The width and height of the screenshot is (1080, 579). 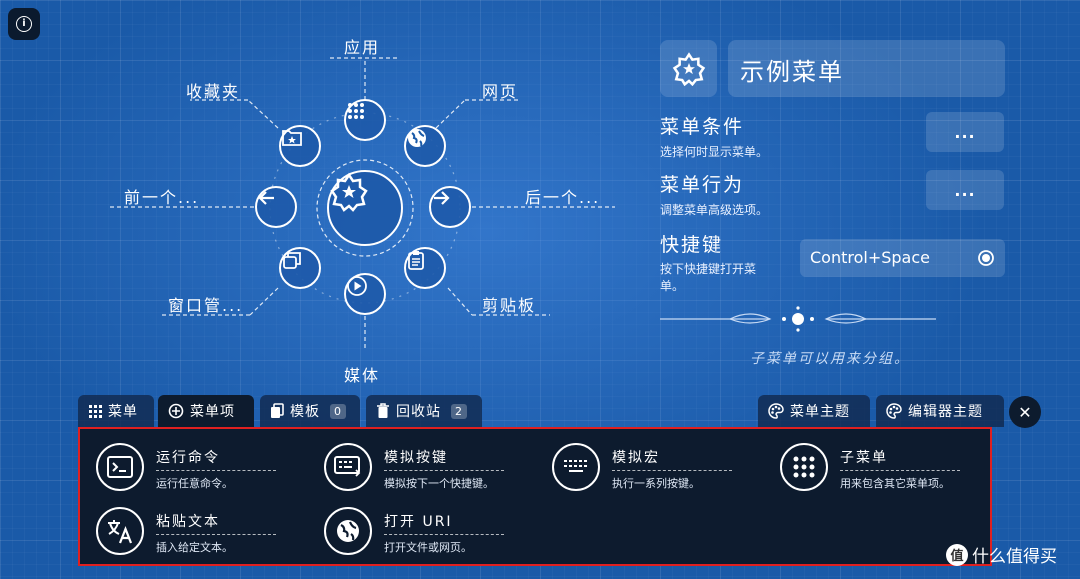 I want to click on radial-node-previous, so click(x=276, y=207).